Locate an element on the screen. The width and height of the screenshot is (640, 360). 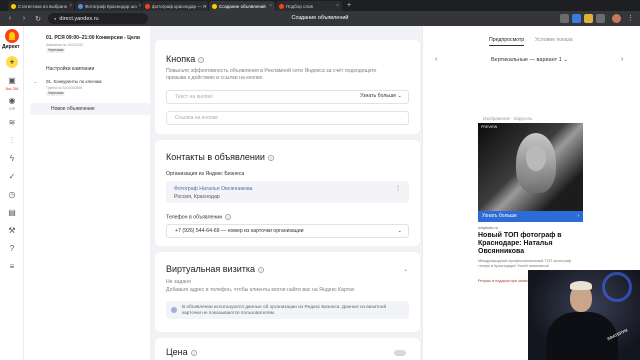
back-button: ‹ is located at coordinates (10, 18).